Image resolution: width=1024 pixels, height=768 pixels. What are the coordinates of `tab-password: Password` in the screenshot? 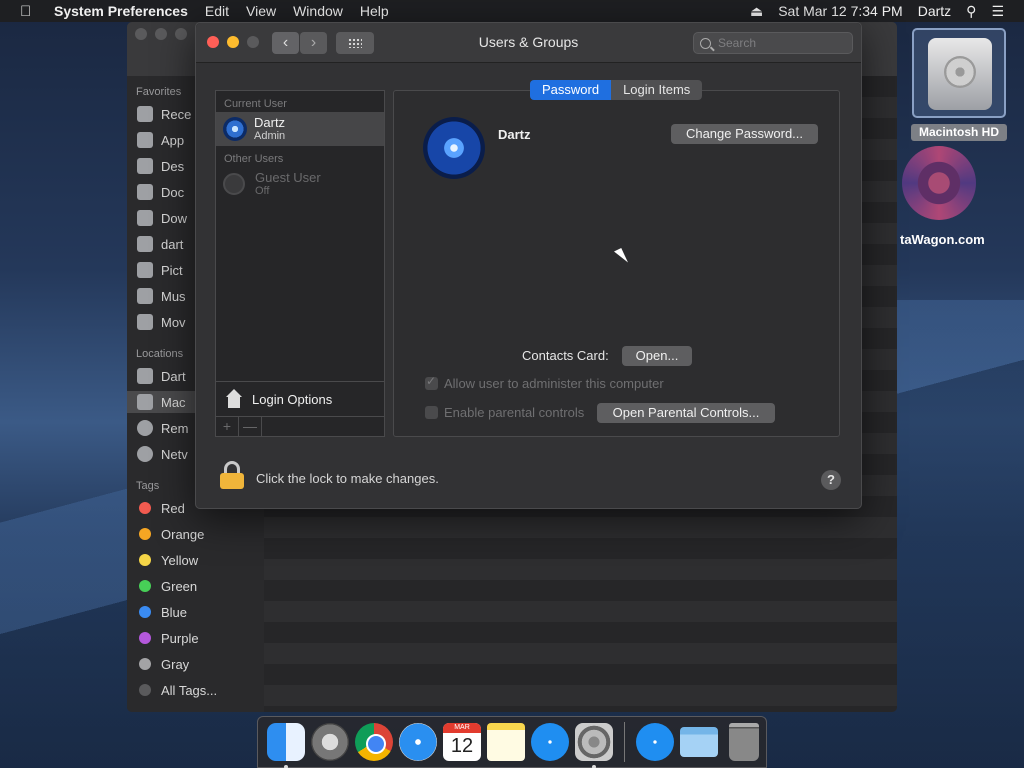 It's located at (571, 90).